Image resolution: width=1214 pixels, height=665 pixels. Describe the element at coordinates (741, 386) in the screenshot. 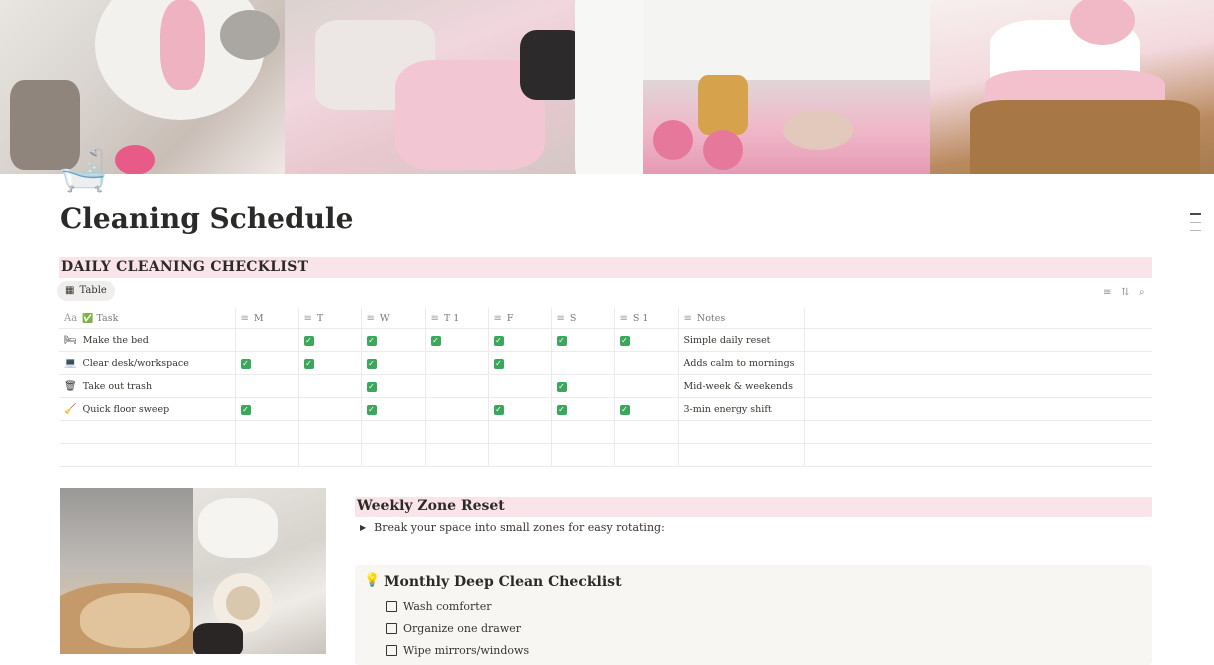

I see `notes-cell: Mid-week & weekends` at that location.